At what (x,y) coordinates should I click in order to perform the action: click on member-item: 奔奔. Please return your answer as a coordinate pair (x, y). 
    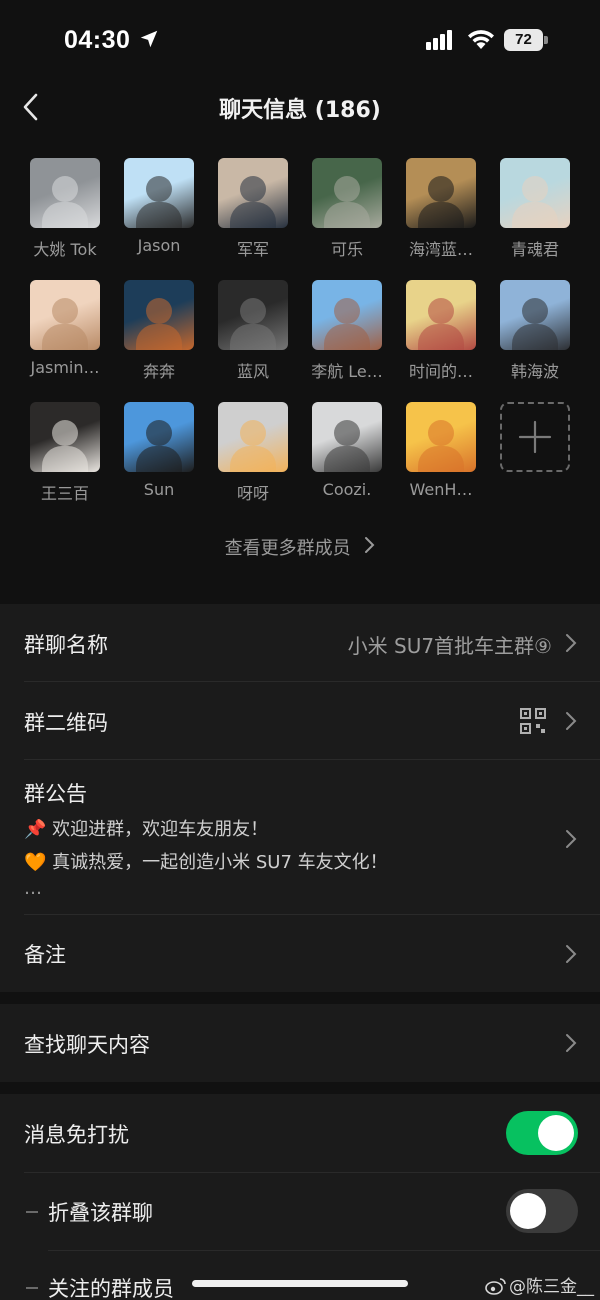
    Looking at the image, I should click on (159, 335).